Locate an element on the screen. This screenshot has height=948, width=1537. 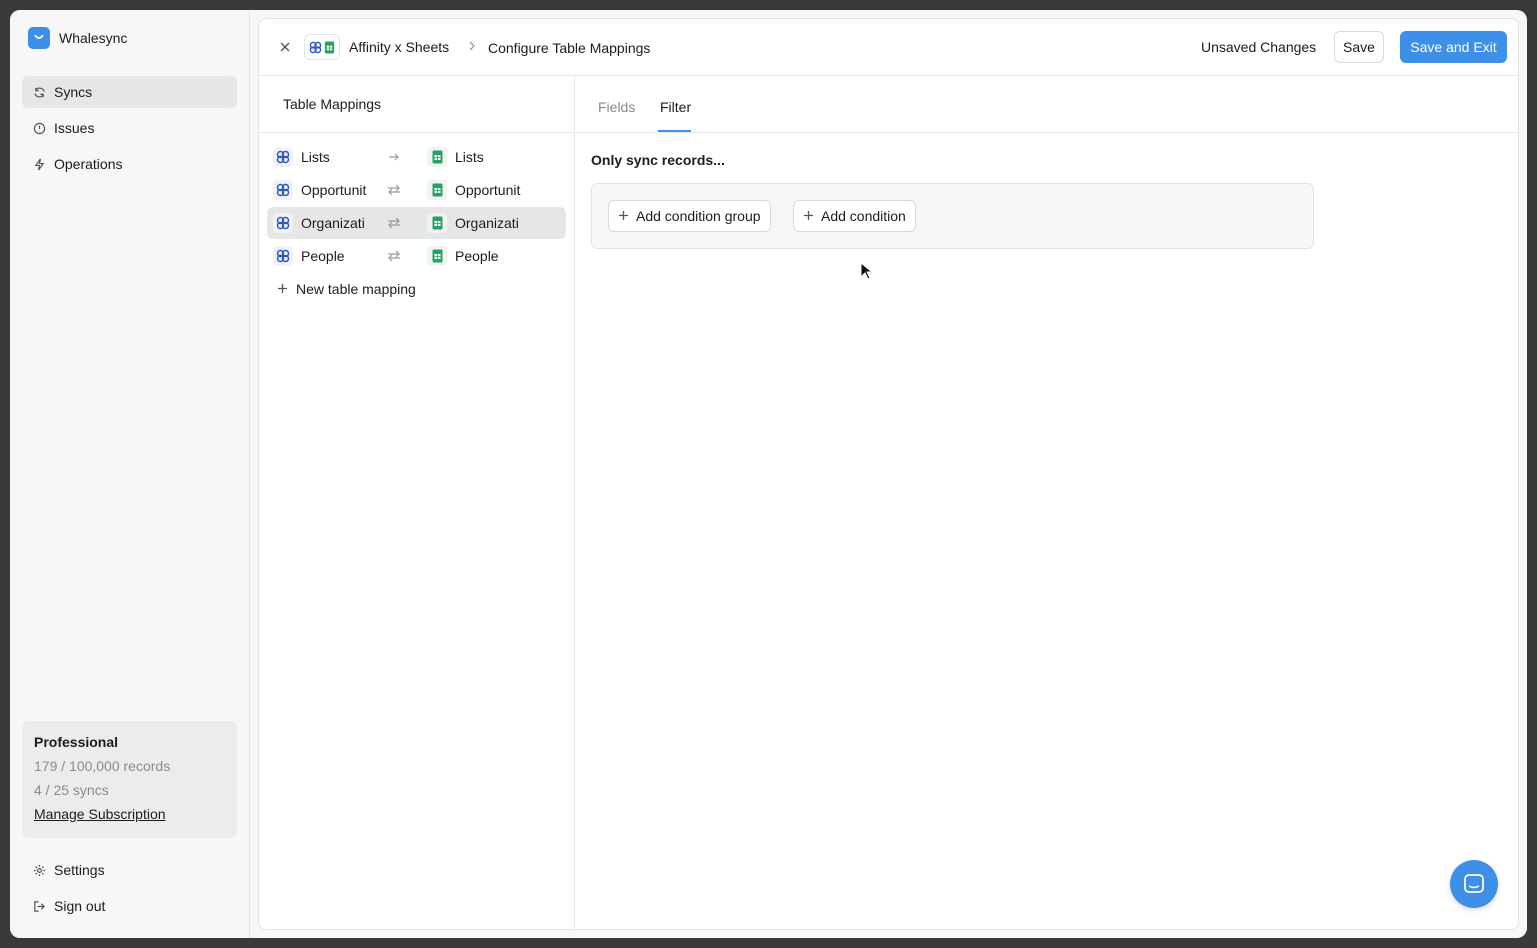
manage-subscription-link: Manage Subscription is located at coordinates (129, 814).